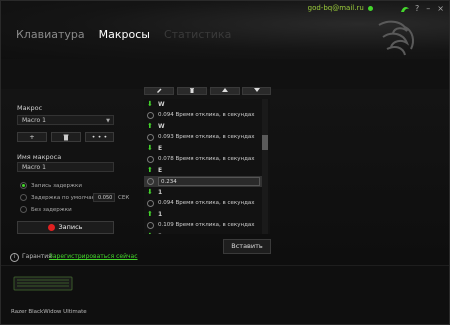 This screenshot has width=450, height=325. Describe the element at coordinates (104, 197) in the screenshot. I see `default-delay-input: 0.050` at that location.